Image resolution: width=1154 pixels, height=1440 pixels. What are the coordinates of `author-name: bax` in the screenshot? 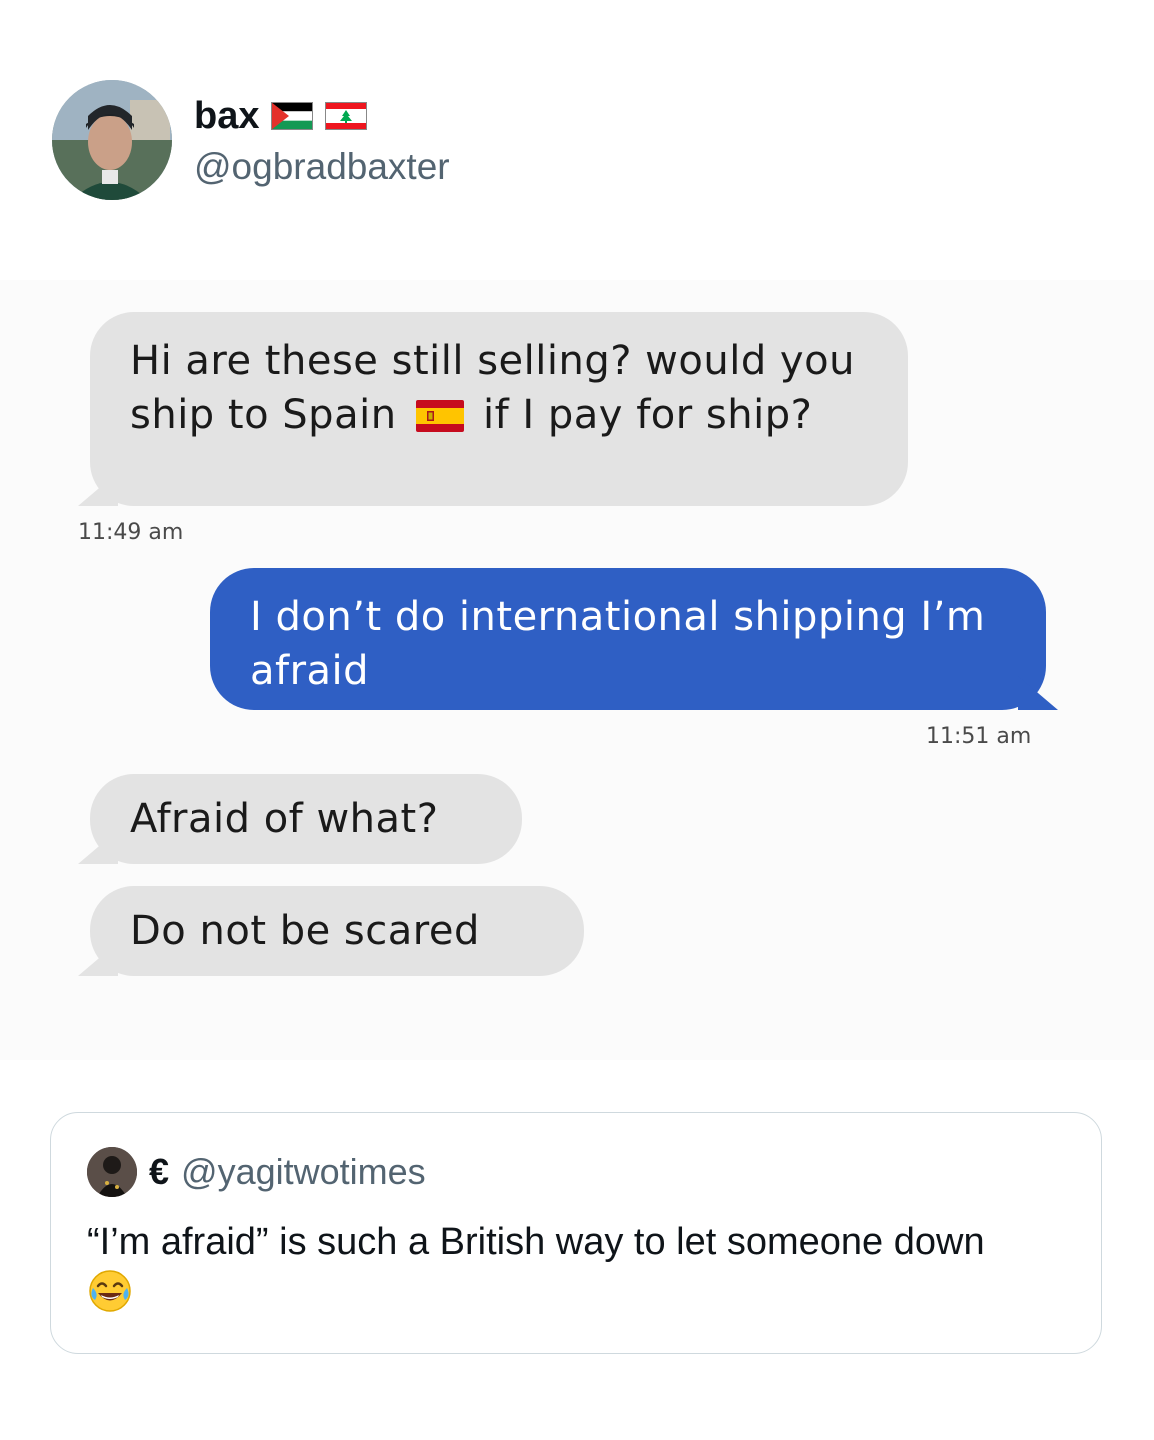 It's located at (226, 116).